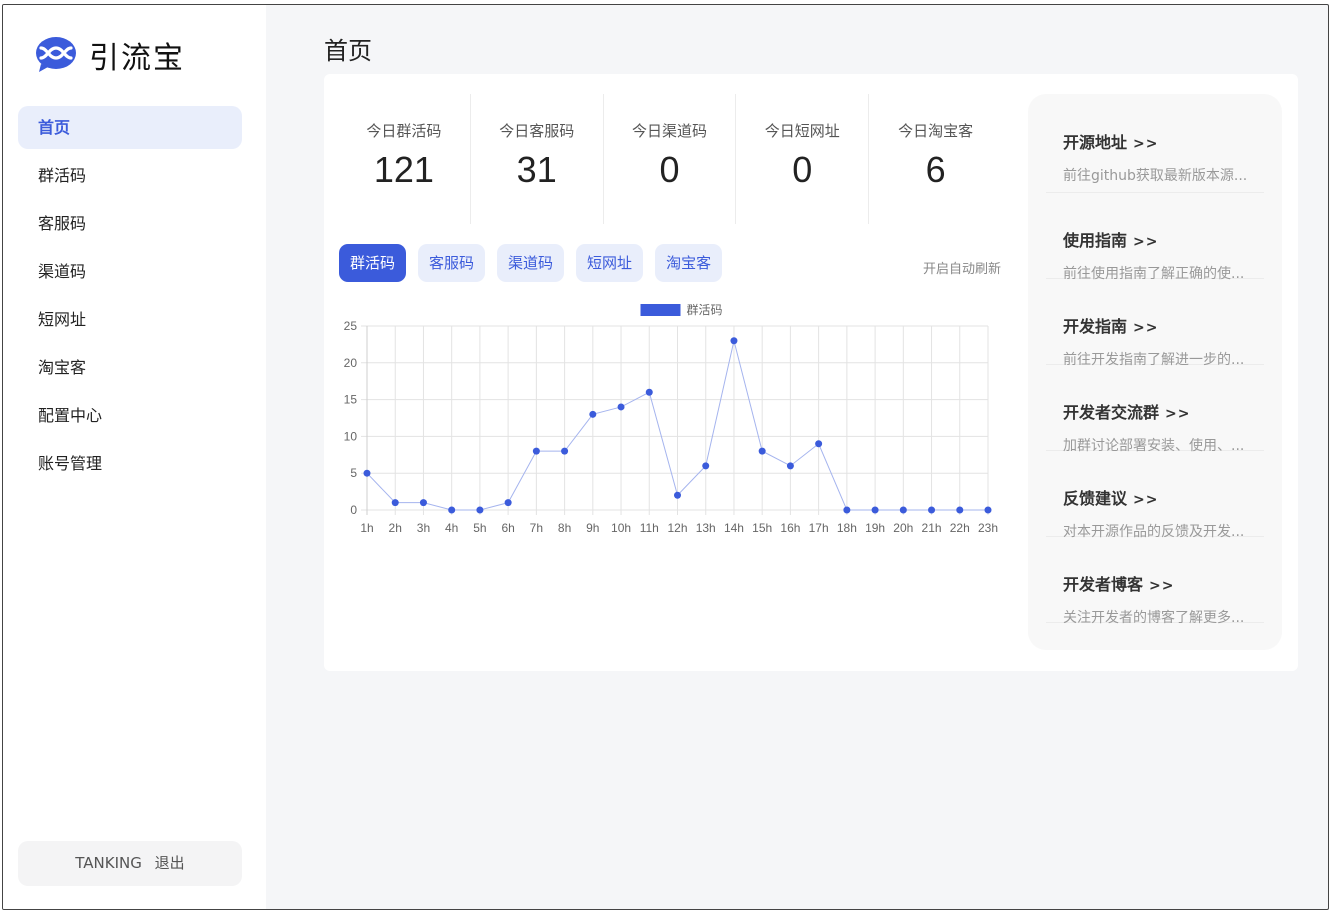 This screenshot has width=1330, height=911. What do you see at coordinates (351, 400) in the screenshot?
I see `y-tick-label: 15` at bounding box center [351, 400].